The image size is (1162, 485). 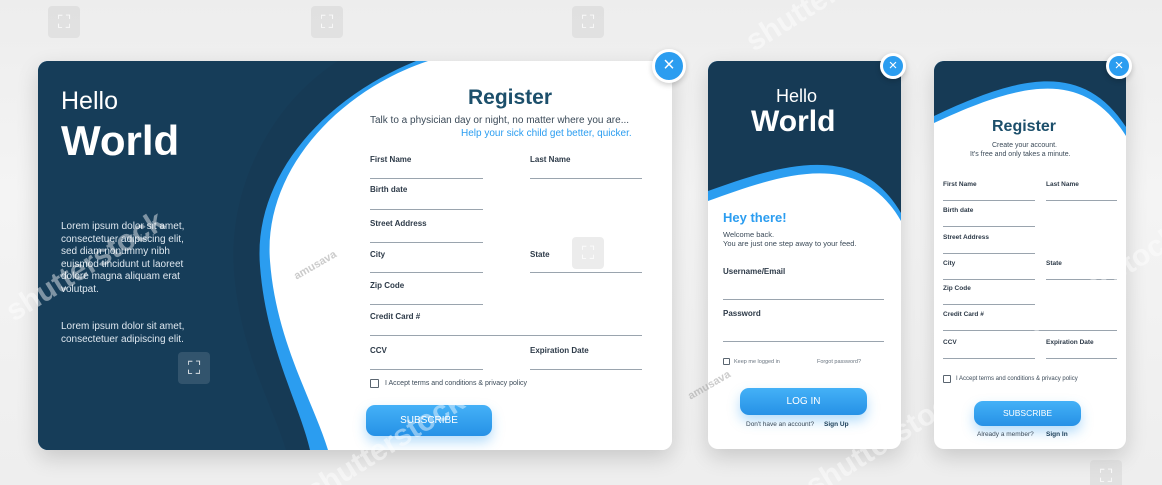 What do you see at coordinates (1027, 413) in the screenshot?
I see `mobile-subscribe-button: SUBSCRIBE` at bounding box center [1027, 413].